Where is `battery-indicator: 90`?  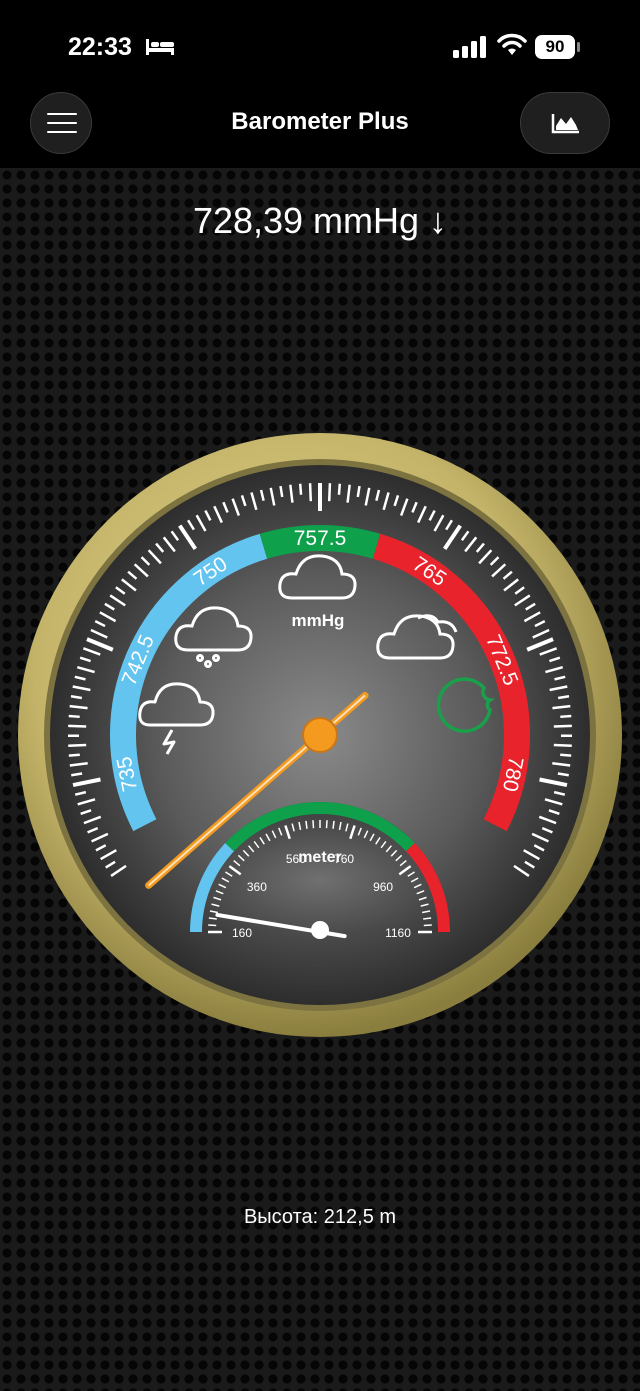
battery-indicator: 90 is located at coordinates (555, 47).